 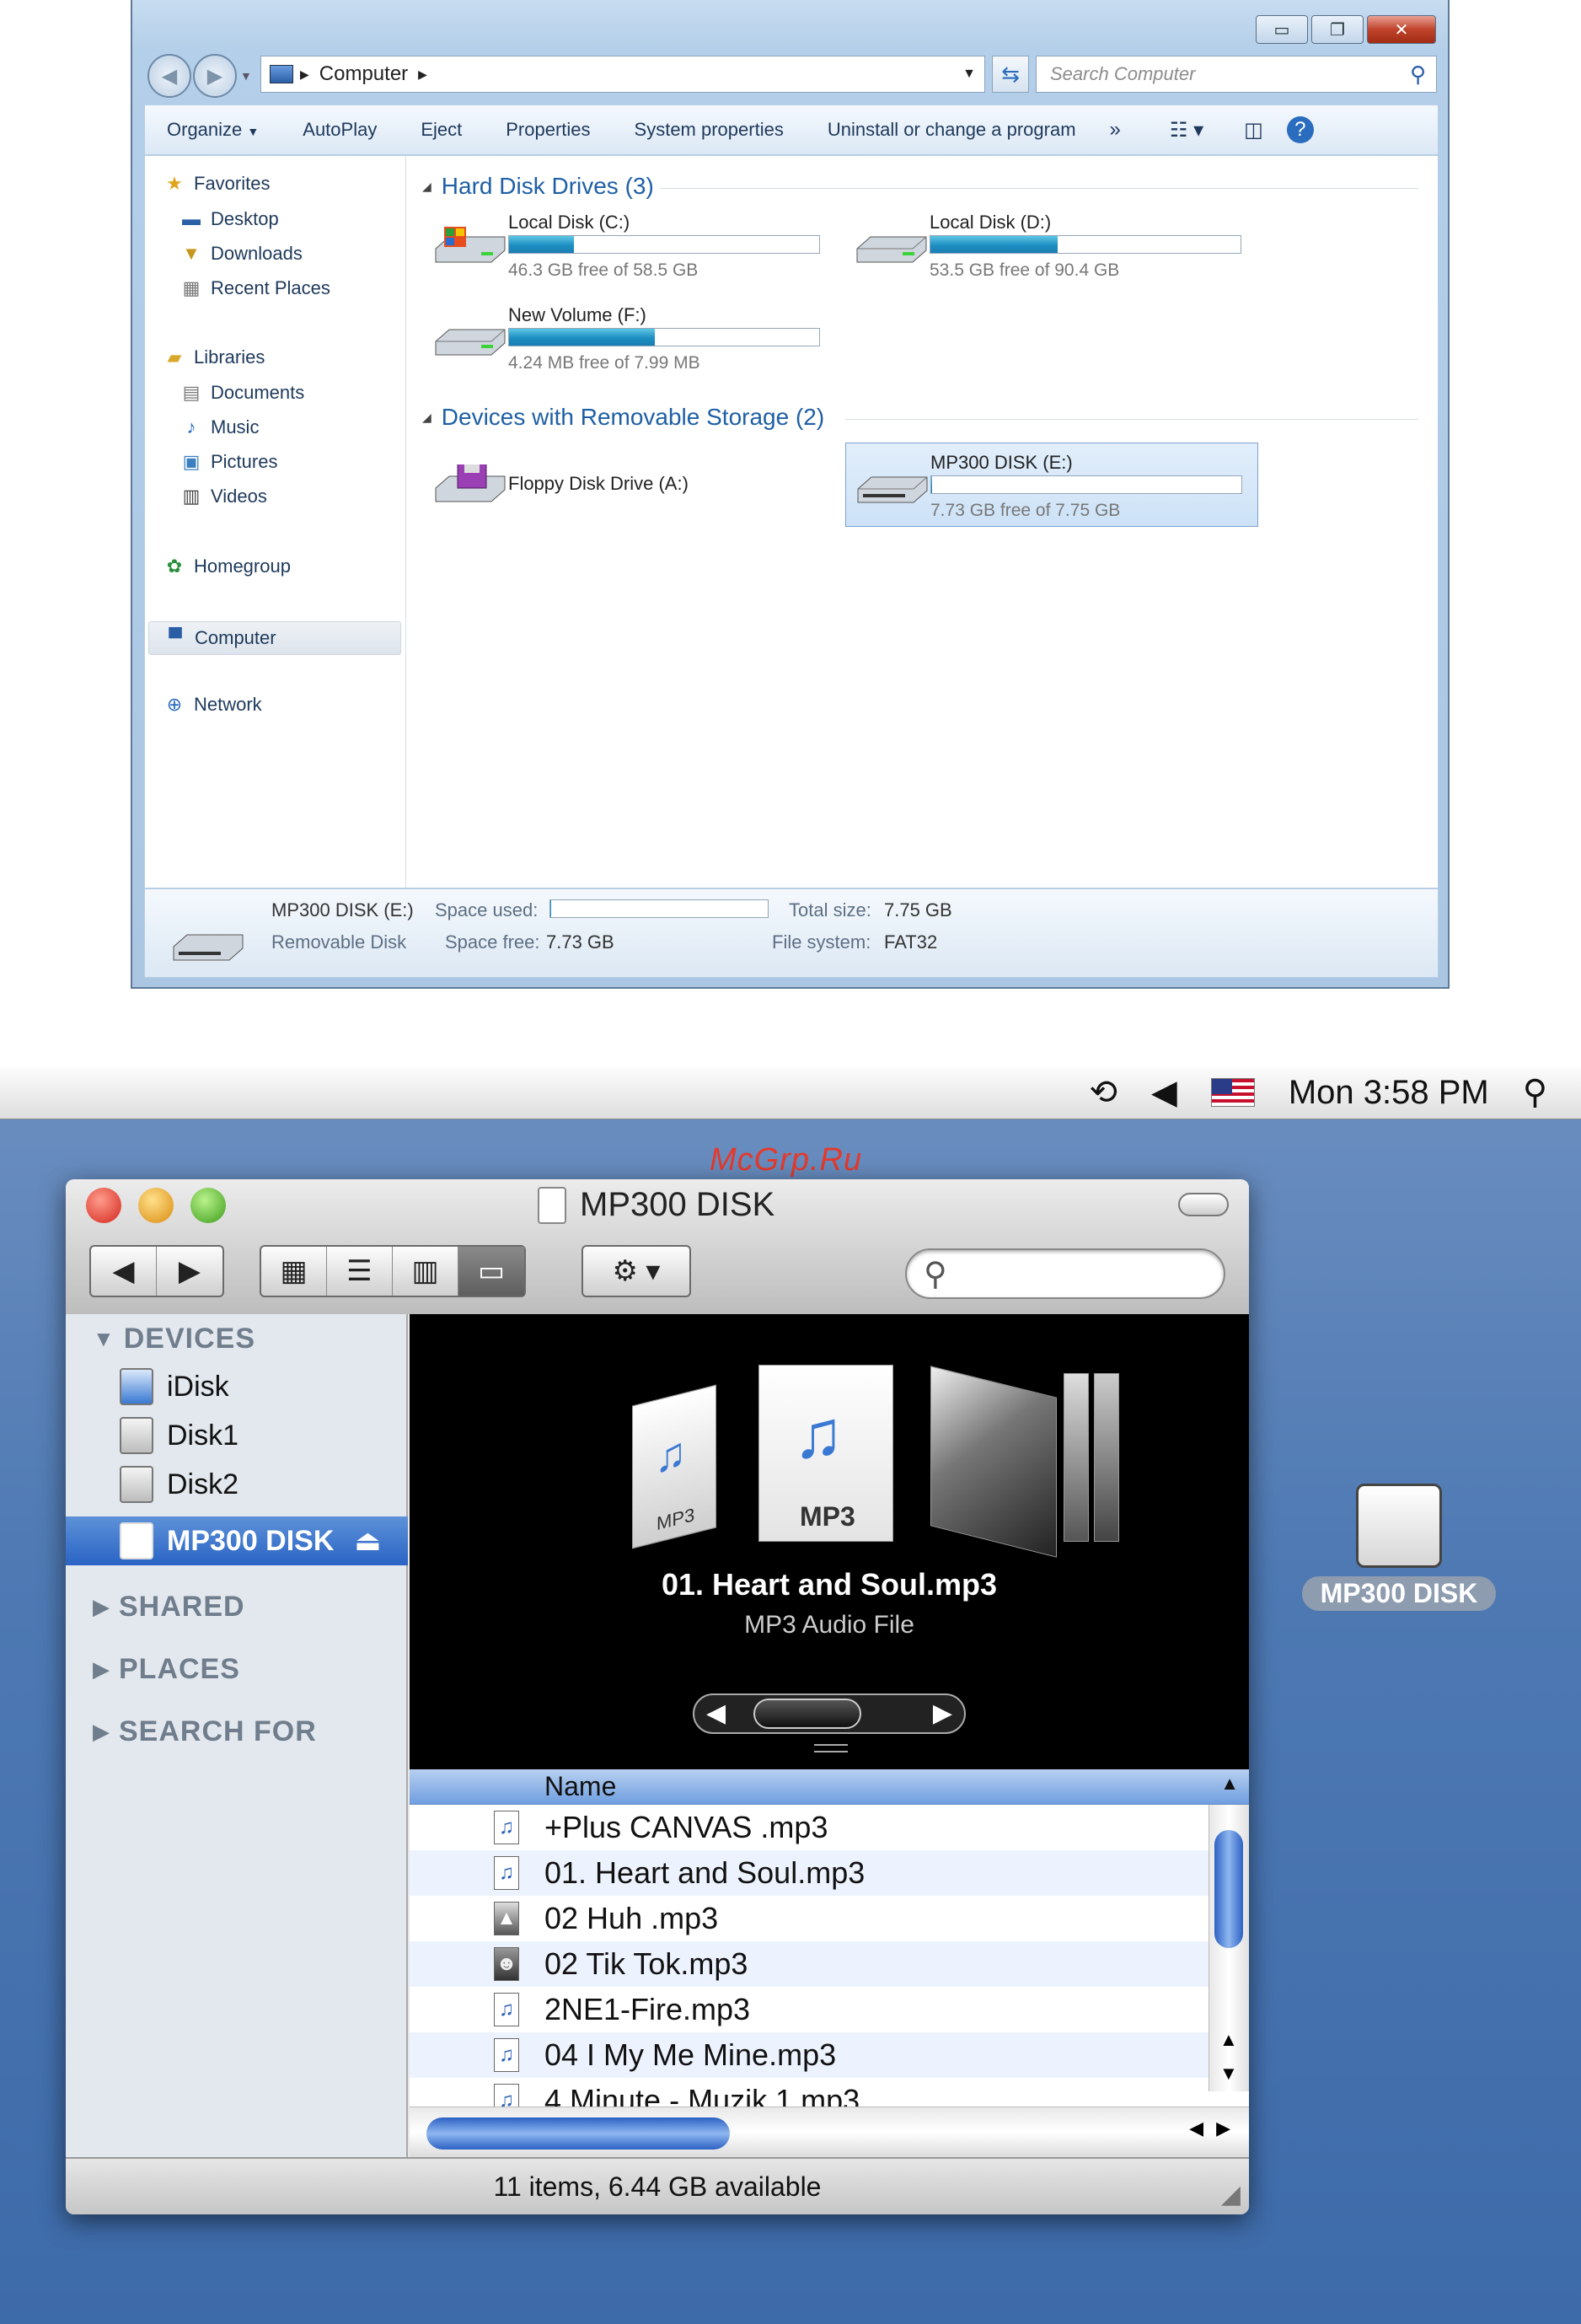 What do you see at coordinates (1203, 1204) in the screenshot?
I see `toolbar-toggle-button` at bounding box center [1203, 1204].